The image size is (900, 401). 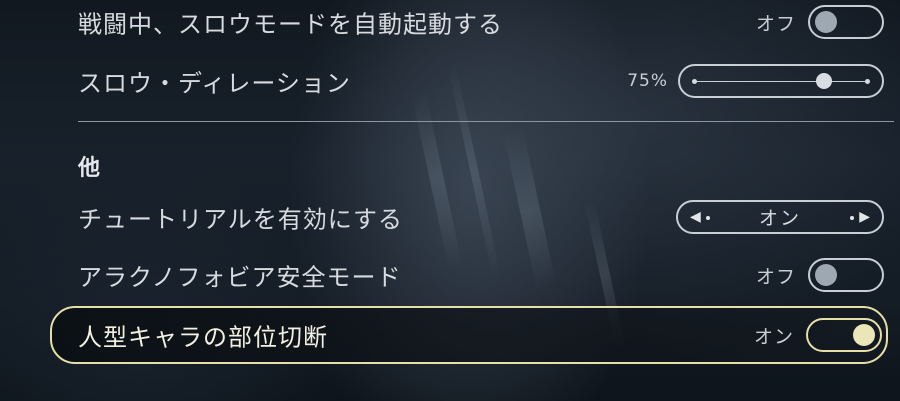 What do you see at coordinates (437, 180) in the screenshot?
I see `background-streak` at bounding box center [437, 180].